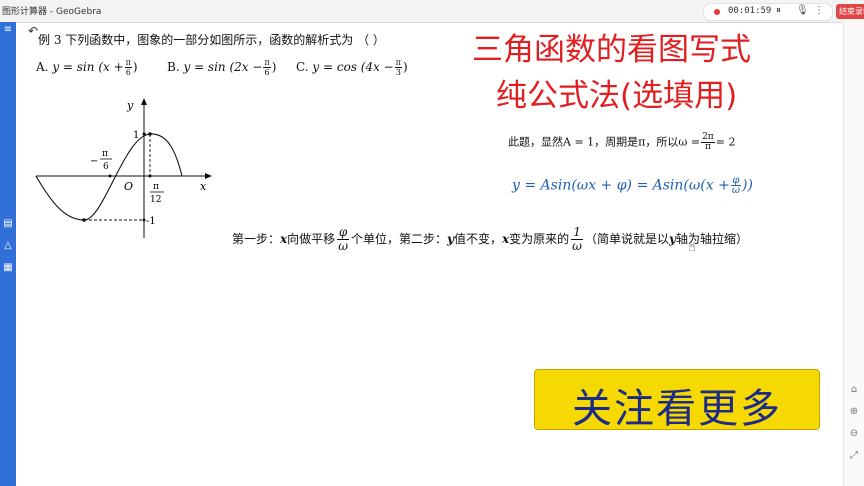 This screenshot has height=486, width=864. I want to click on problem-text: 下列函数中，图象的一部分如图所示，函数的解析式为 （ ）, so click(225, 40).